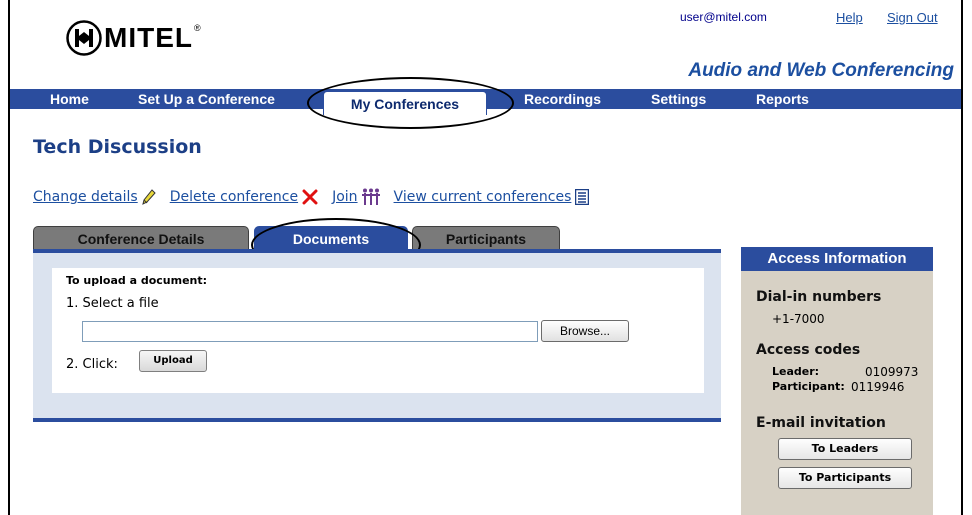 This screenshot has height=515, width=972. Describe the element at coordinates (837, 259) in the screenshot. I see `access-information-header: Access Information` at that location.